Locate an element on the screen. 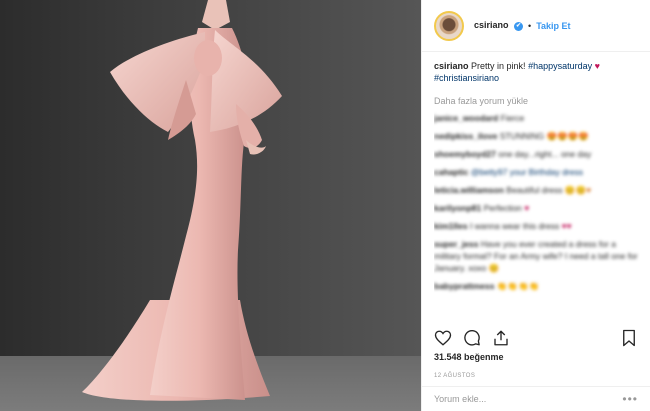  comment-item: leticia.williamson Beautiful dress 😊😊♥ is located at coordinates (537, 190).